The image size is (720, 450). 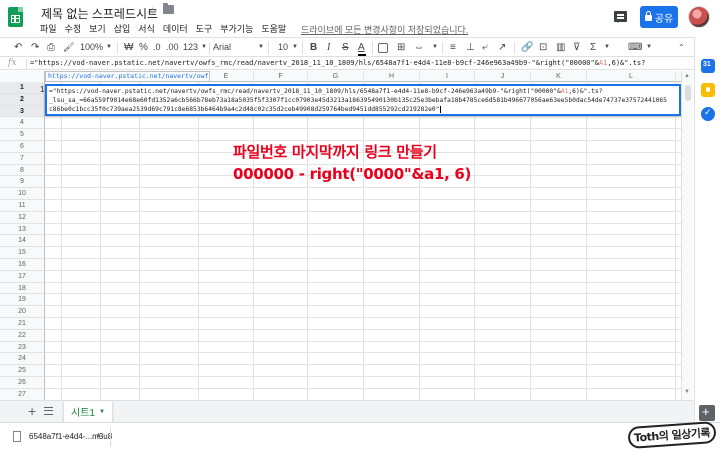 What do you see at coordinates (681, 47) in the screenshot?
I see `collapse-menu-icon: ⌃` at bounding box center [681, 47].